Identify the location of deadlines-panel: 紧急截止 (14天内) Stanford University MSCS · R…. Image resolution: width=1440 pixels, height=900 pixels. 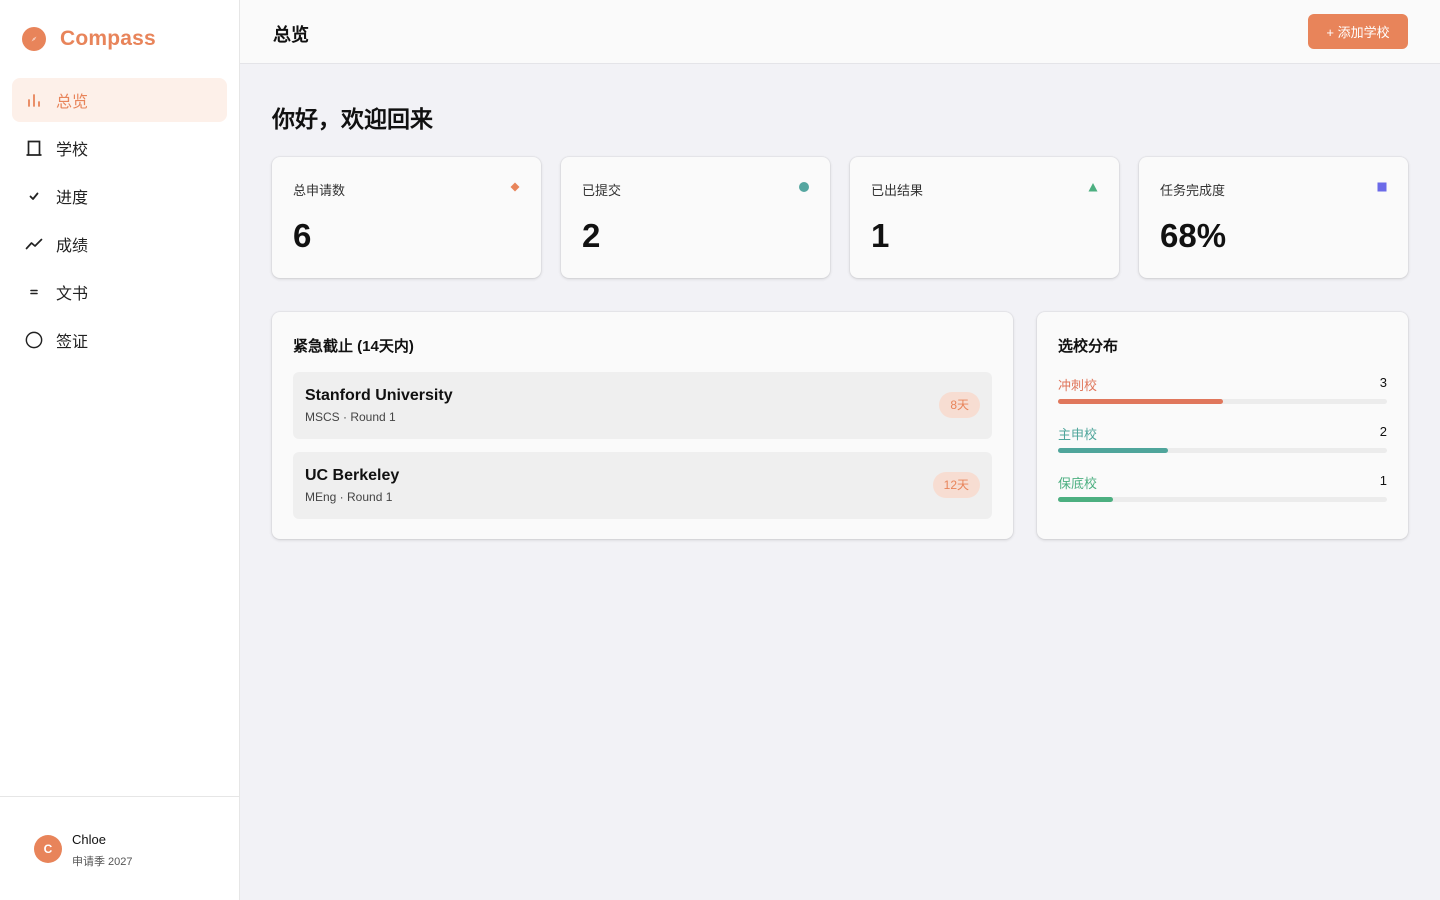
(642, 425).